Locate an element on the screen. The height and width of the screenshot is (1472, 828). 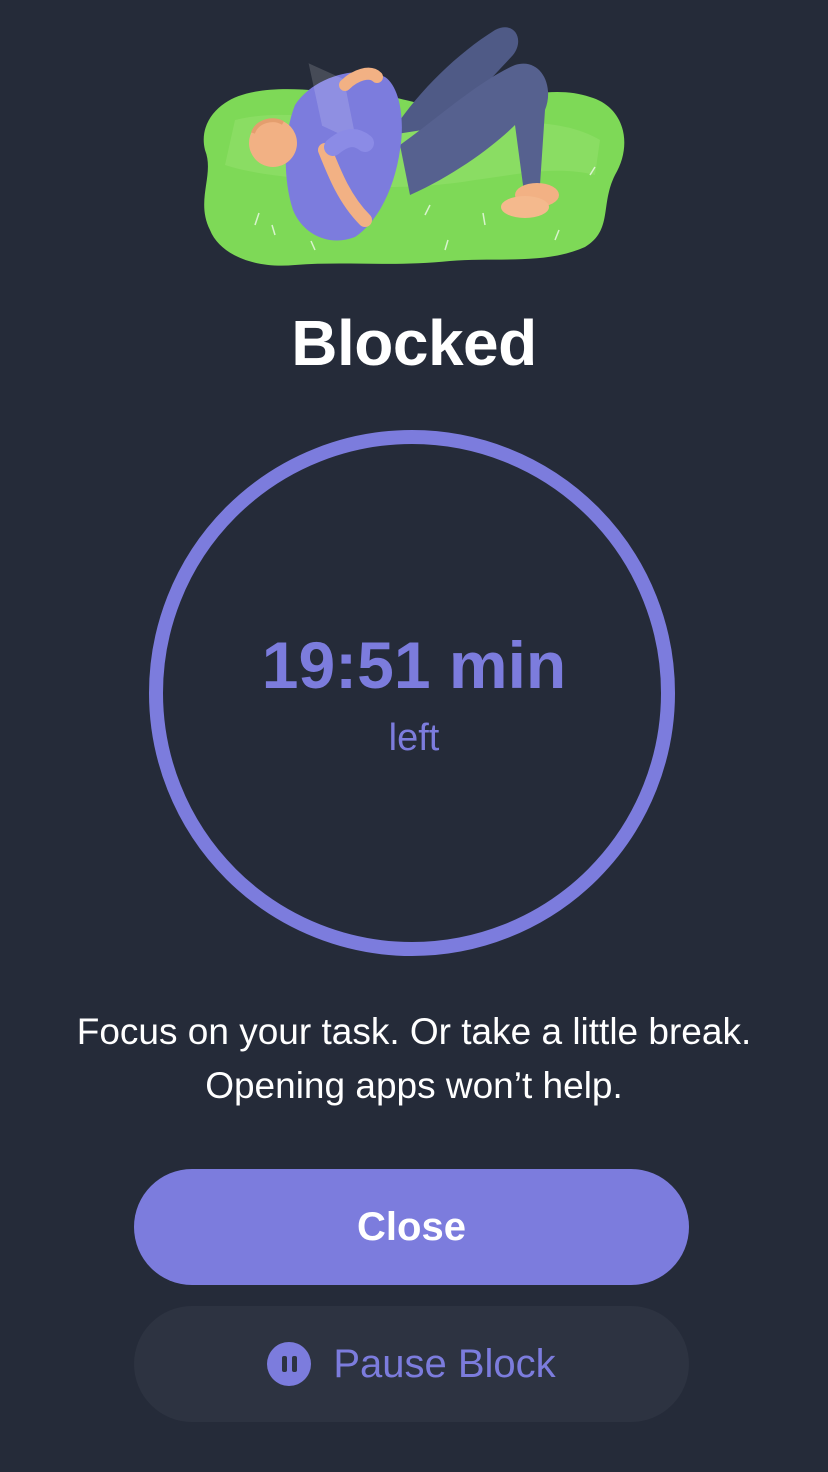
pause-block-label: Pause Block is located at coordinates (444, 1363).